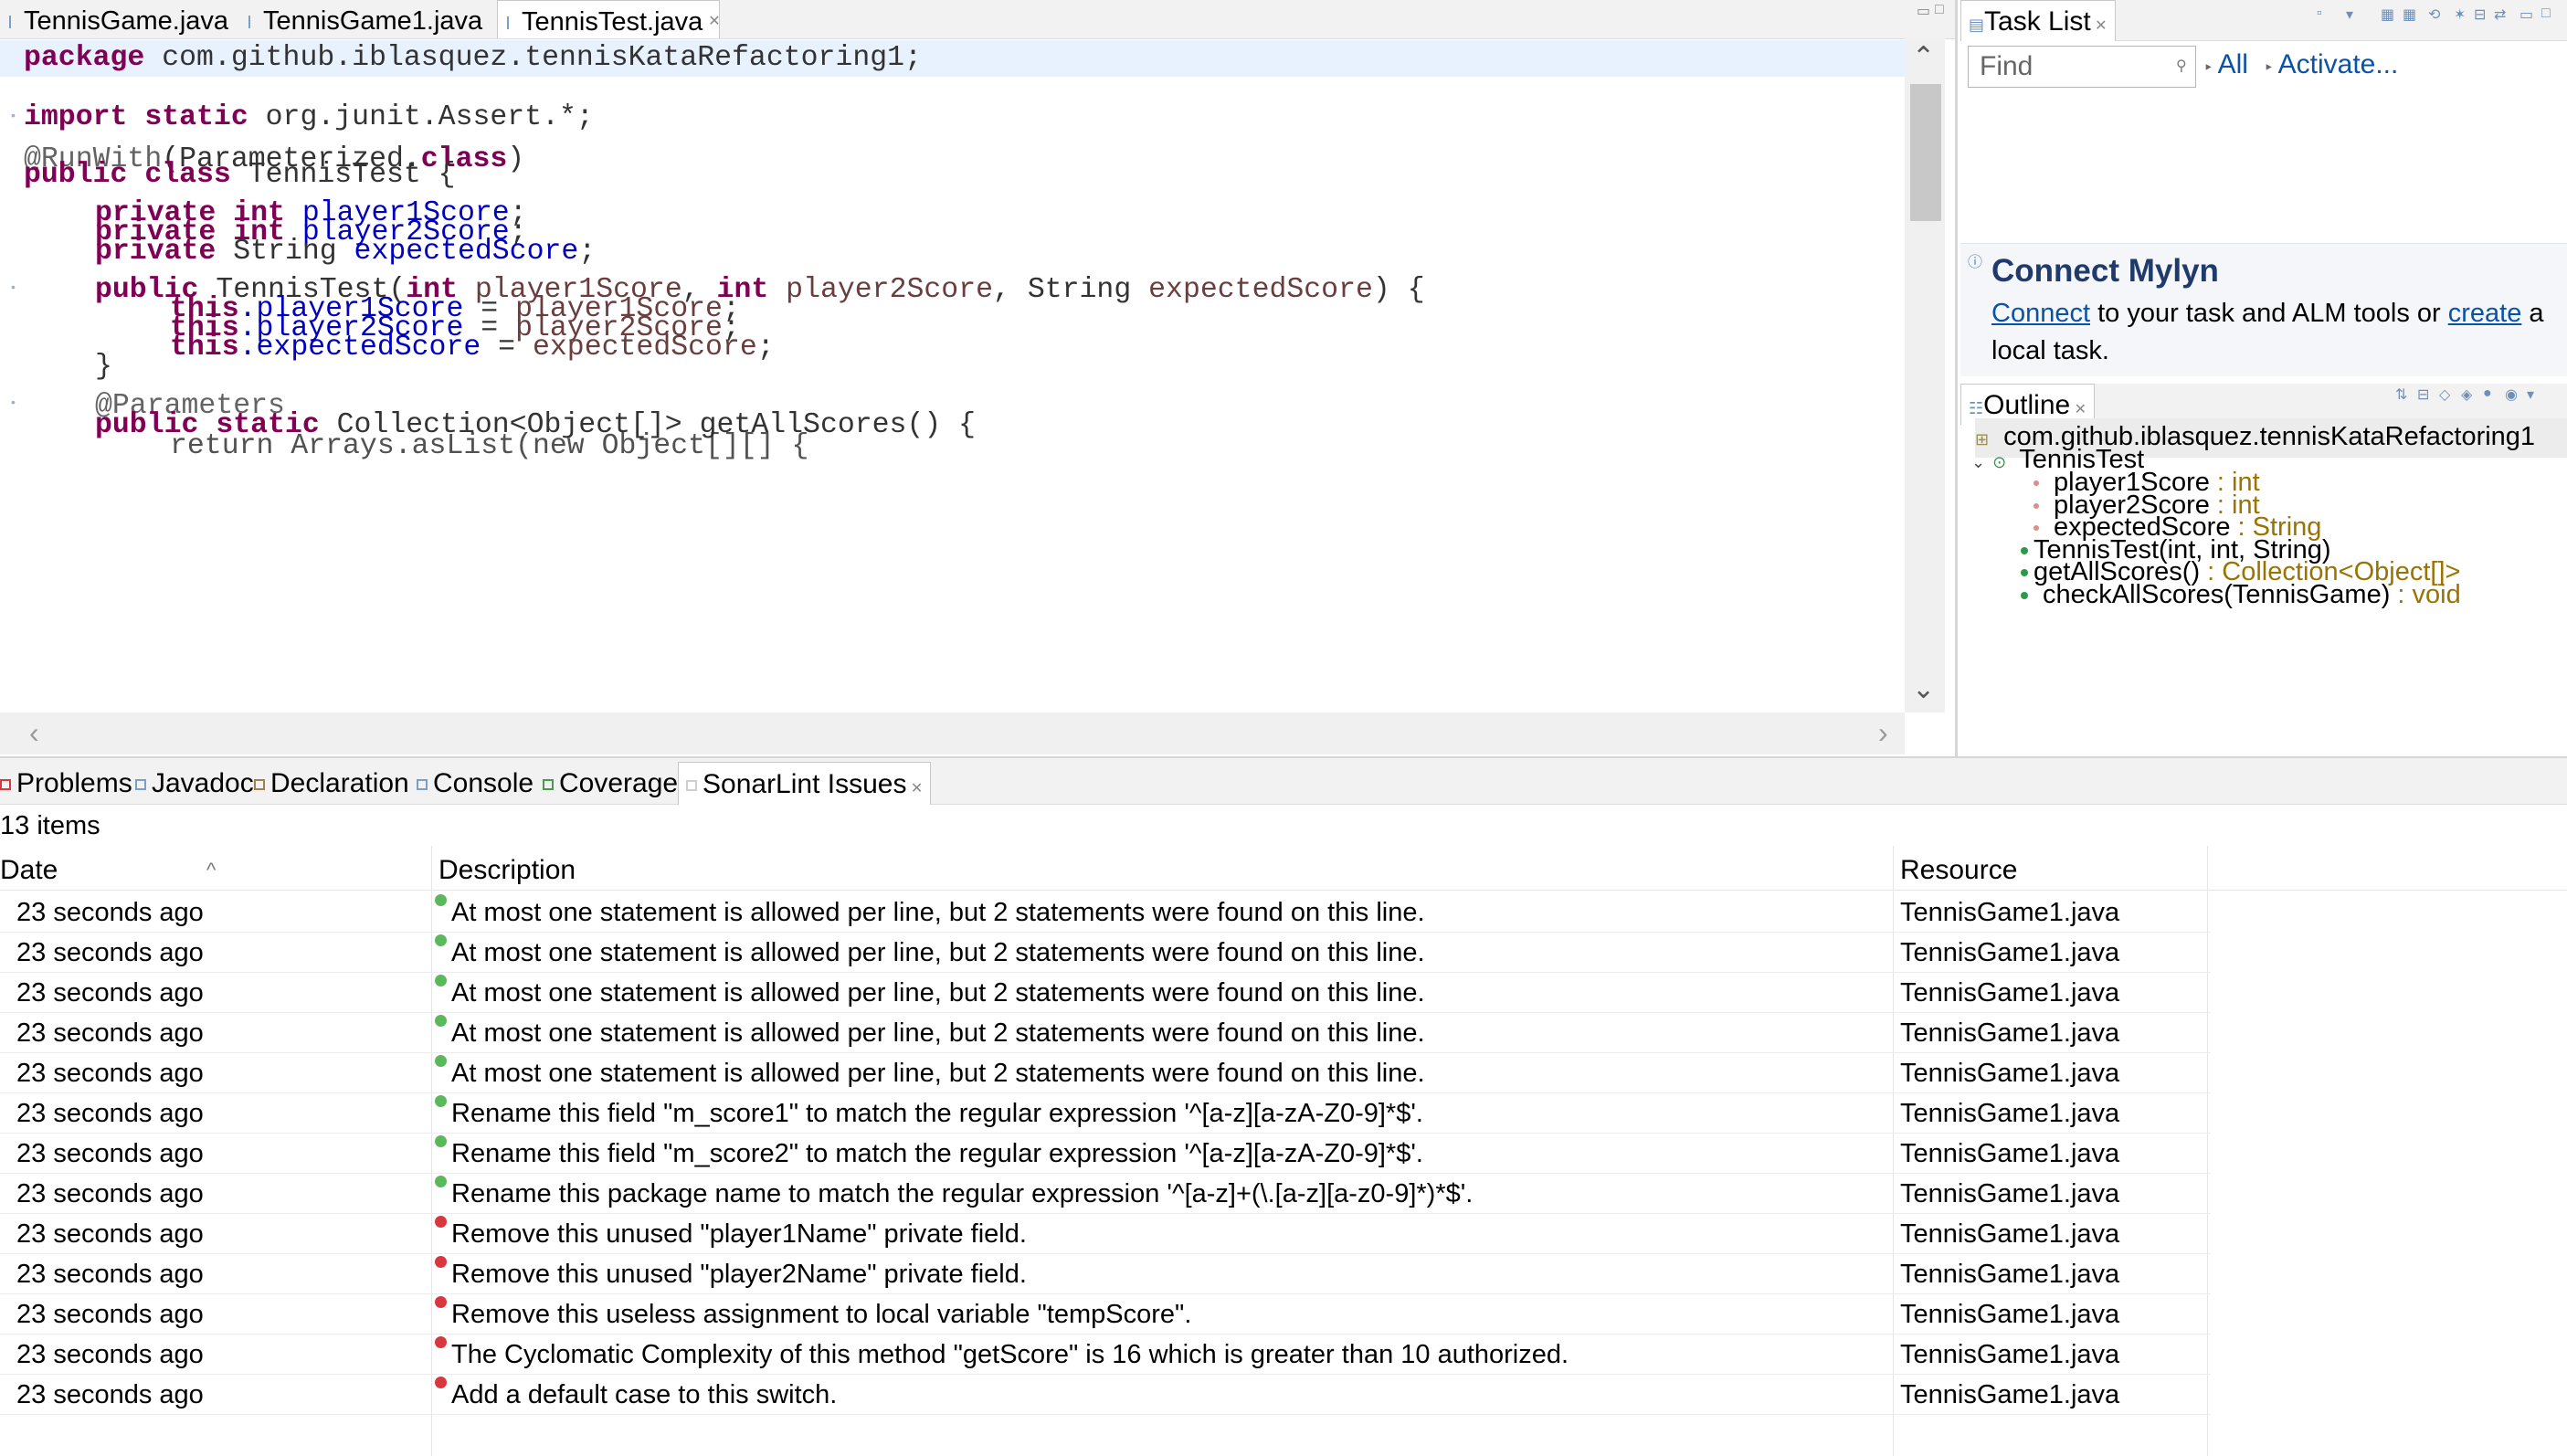 The height and width of the screenshot is (1456, 2567). I want to click on tab-tennisgame: TennisGame.java, so click(120, 19).